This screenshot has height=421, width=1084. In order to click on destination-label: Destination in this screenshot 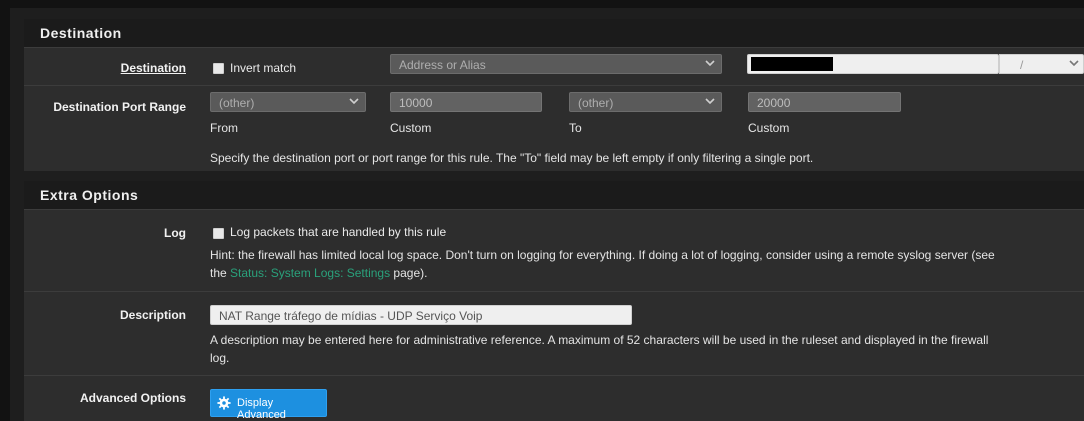, I will do `click(153, 68)`.